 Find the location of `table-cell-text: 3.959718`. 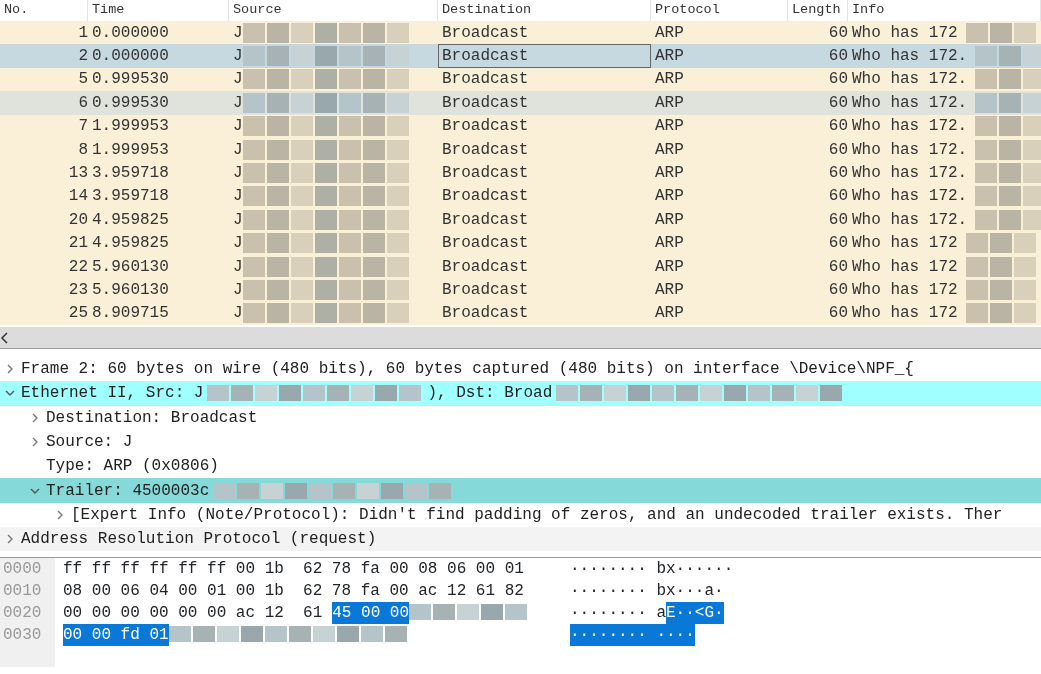

table-cell-text: 3.959718 is located at coordinates (130, 197).